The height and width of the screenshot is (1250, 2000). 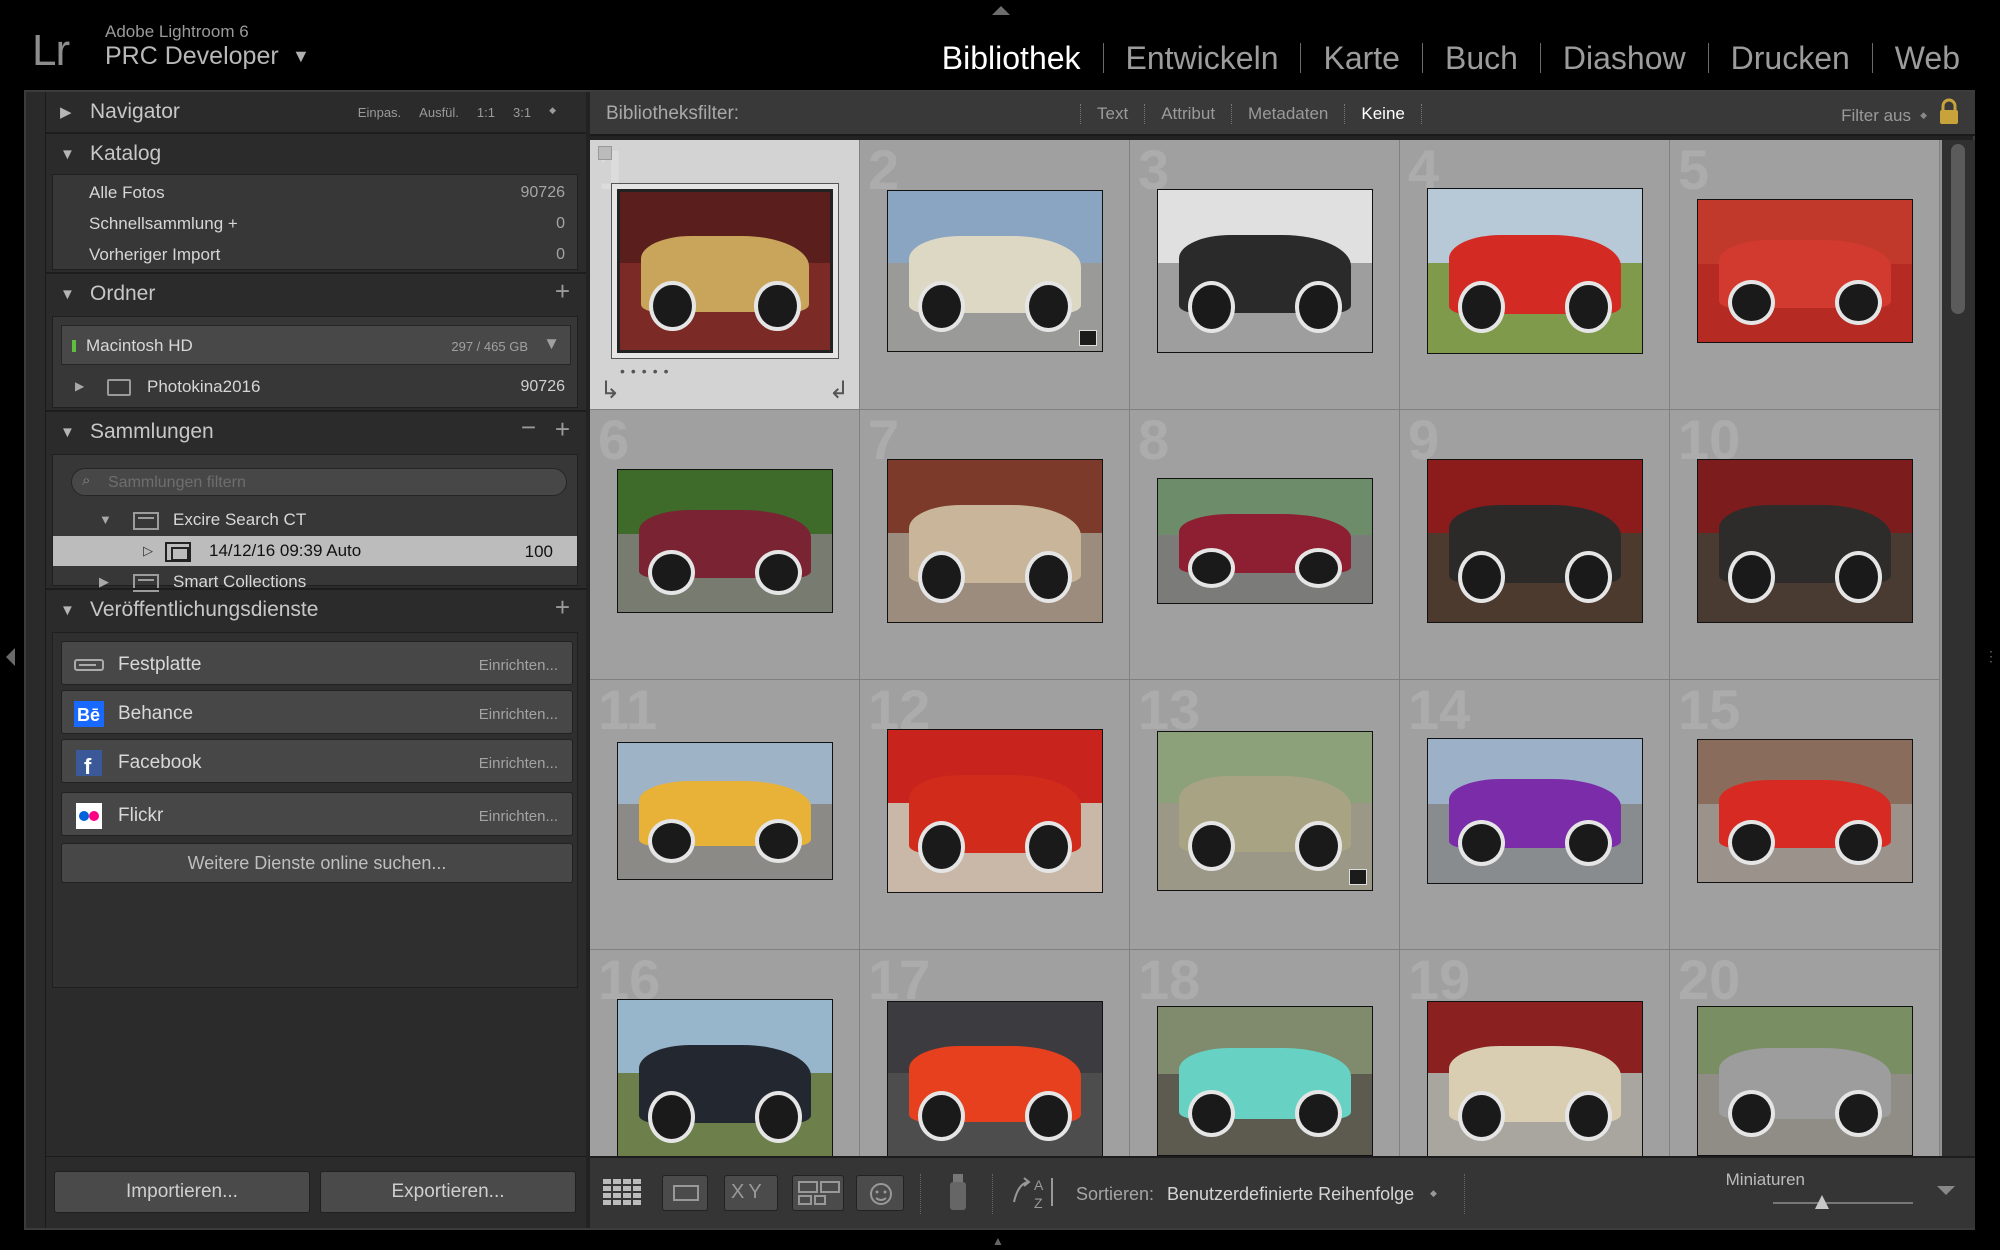 I want to click on module-karte: Karte, so click(x=1361, y=58).